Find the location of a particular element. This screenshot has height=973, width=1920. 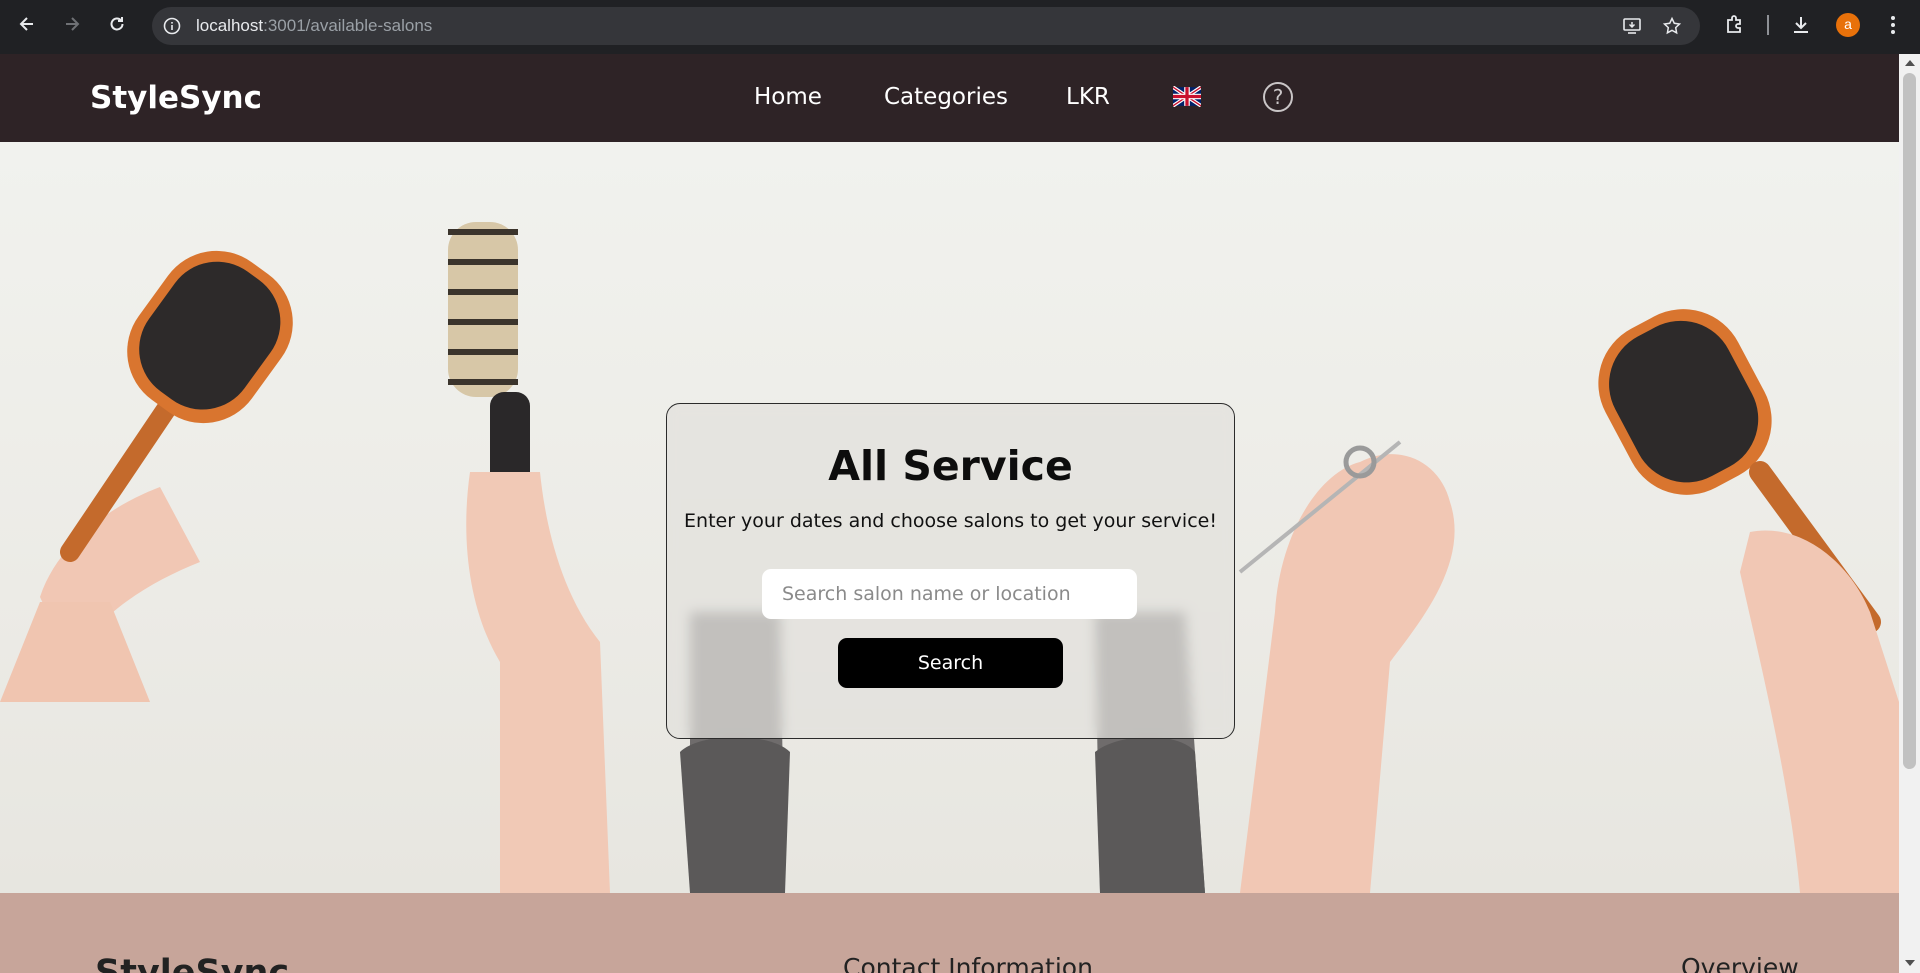

forward-button is located at coordinates (72, 24).